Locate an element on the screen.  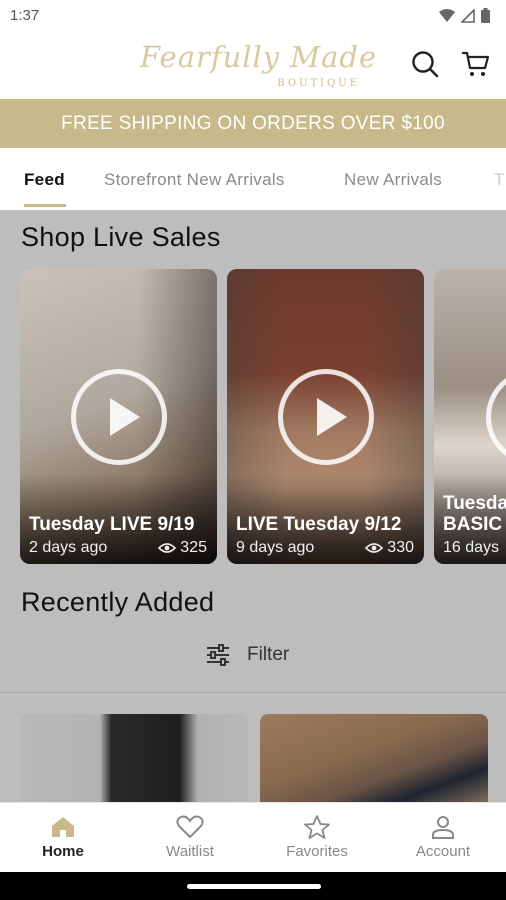
live-sale-card: Tuesday LIVE 9/19 2 days ago 325 is located at coordinates (118, 416).